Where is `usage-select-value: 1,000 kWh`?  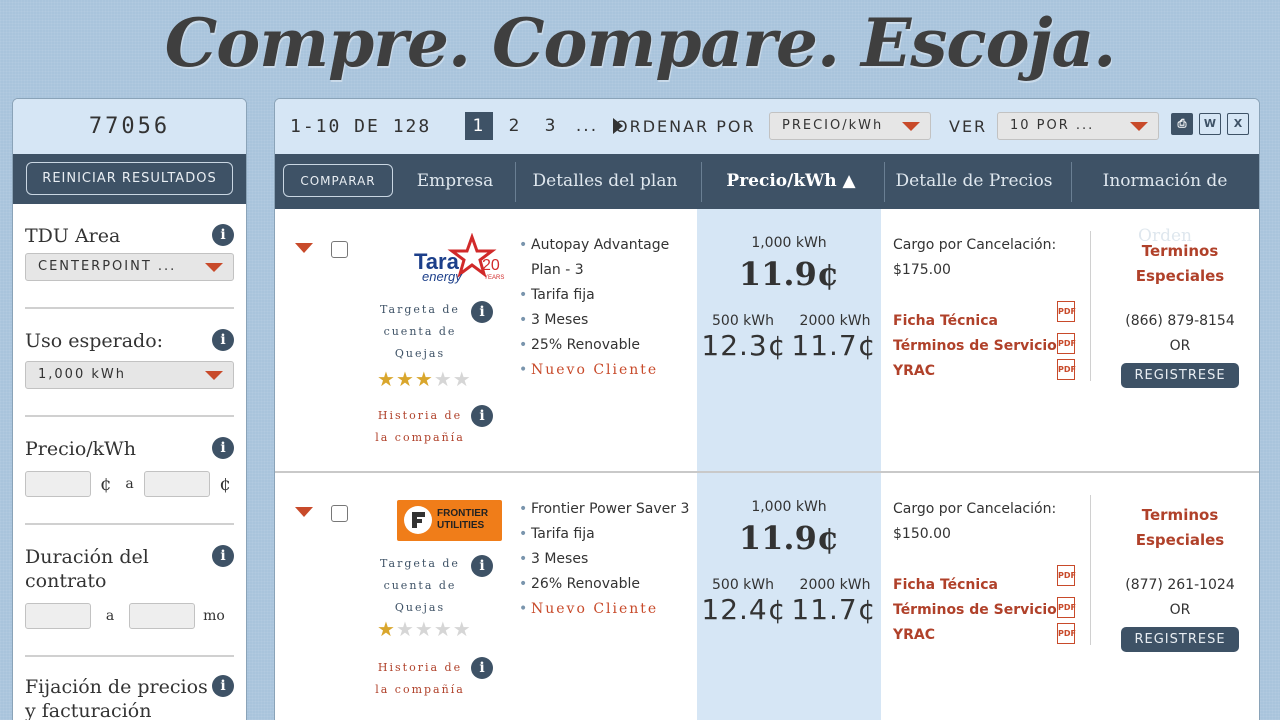 usage-select-value: 1,000 kWh is located at coordinates (82, 374).